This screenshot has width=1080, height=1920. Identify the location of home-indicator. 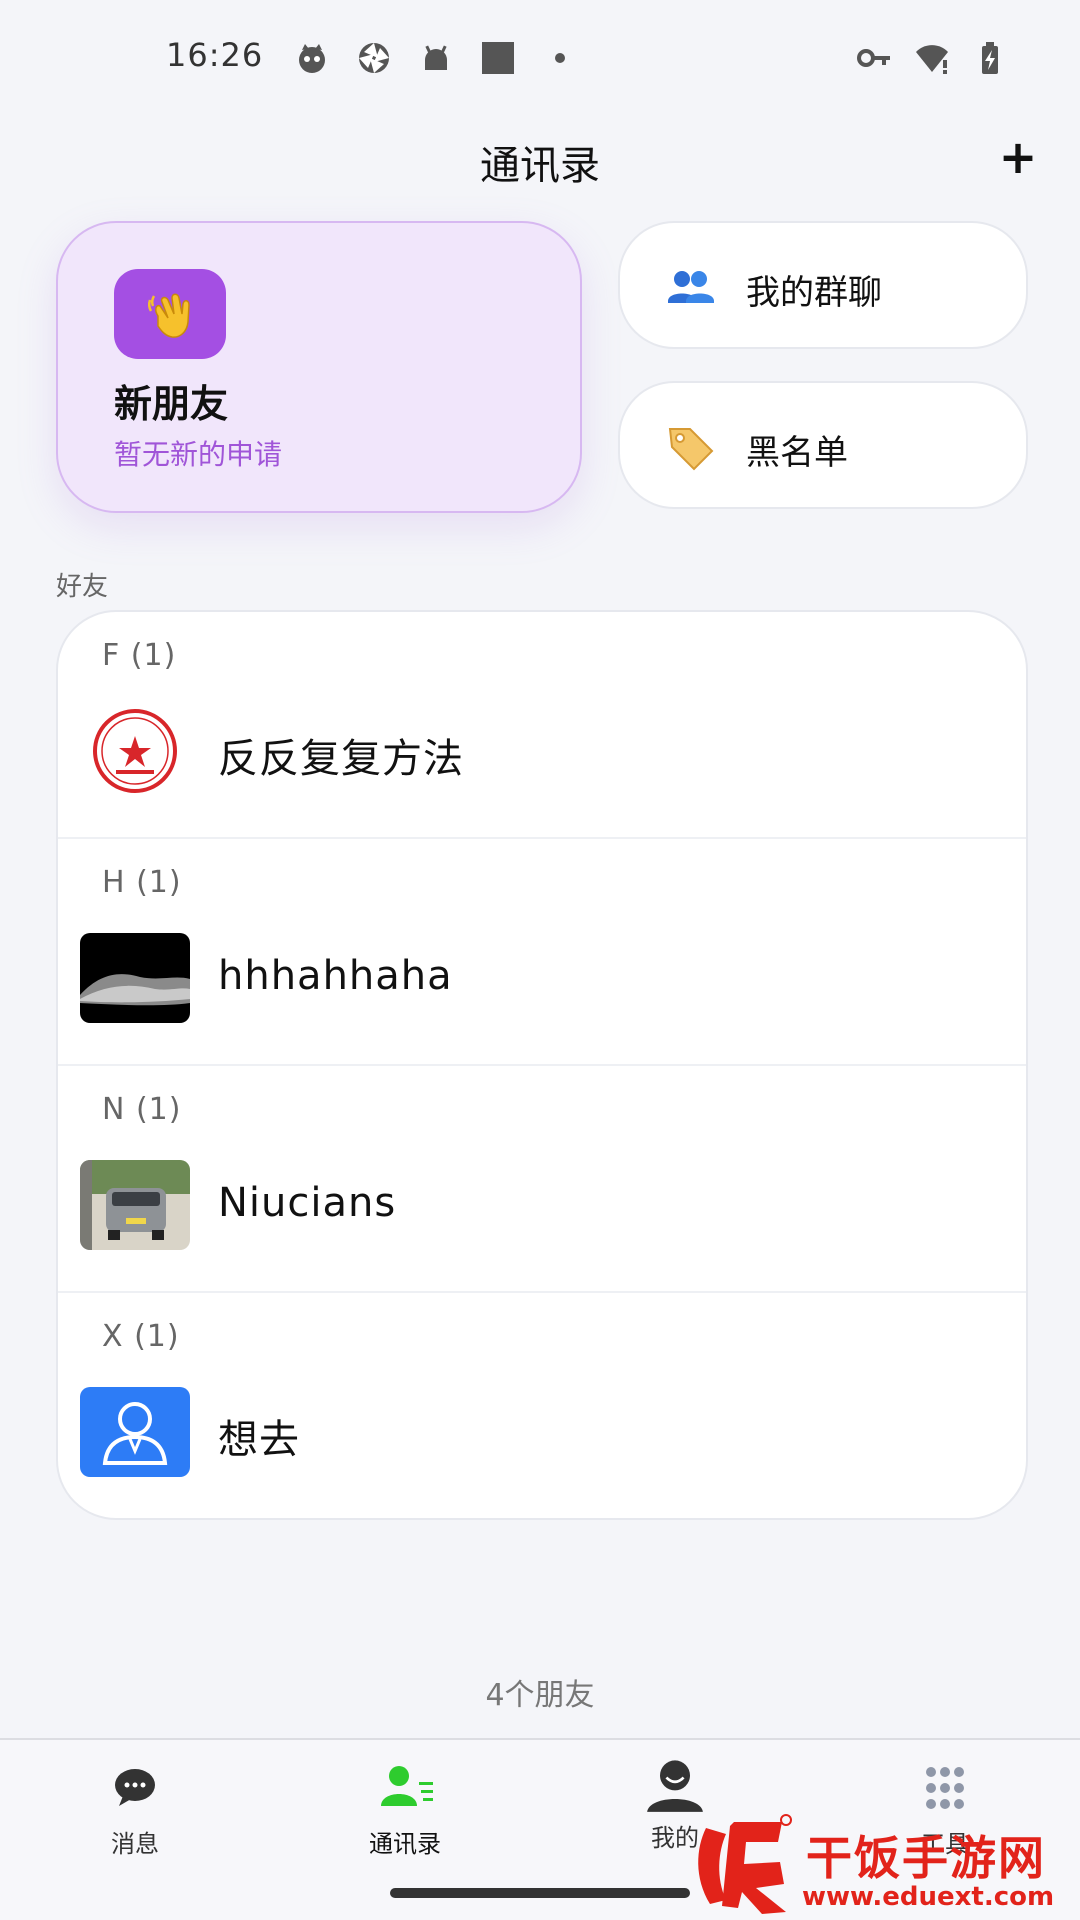
(540, 1893).